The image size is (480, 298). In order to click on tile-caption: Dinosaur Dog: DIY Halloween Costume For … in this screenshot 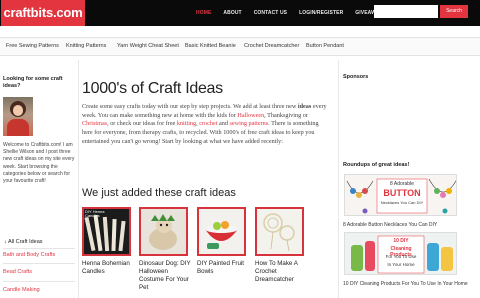, I will do `click(166, 276)`.